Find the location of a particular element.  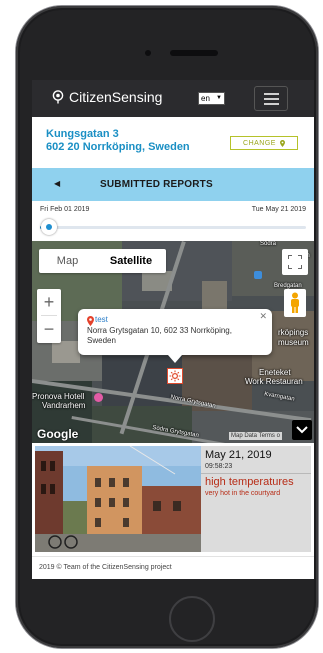

report-photo is located at coordinates (118, 499).